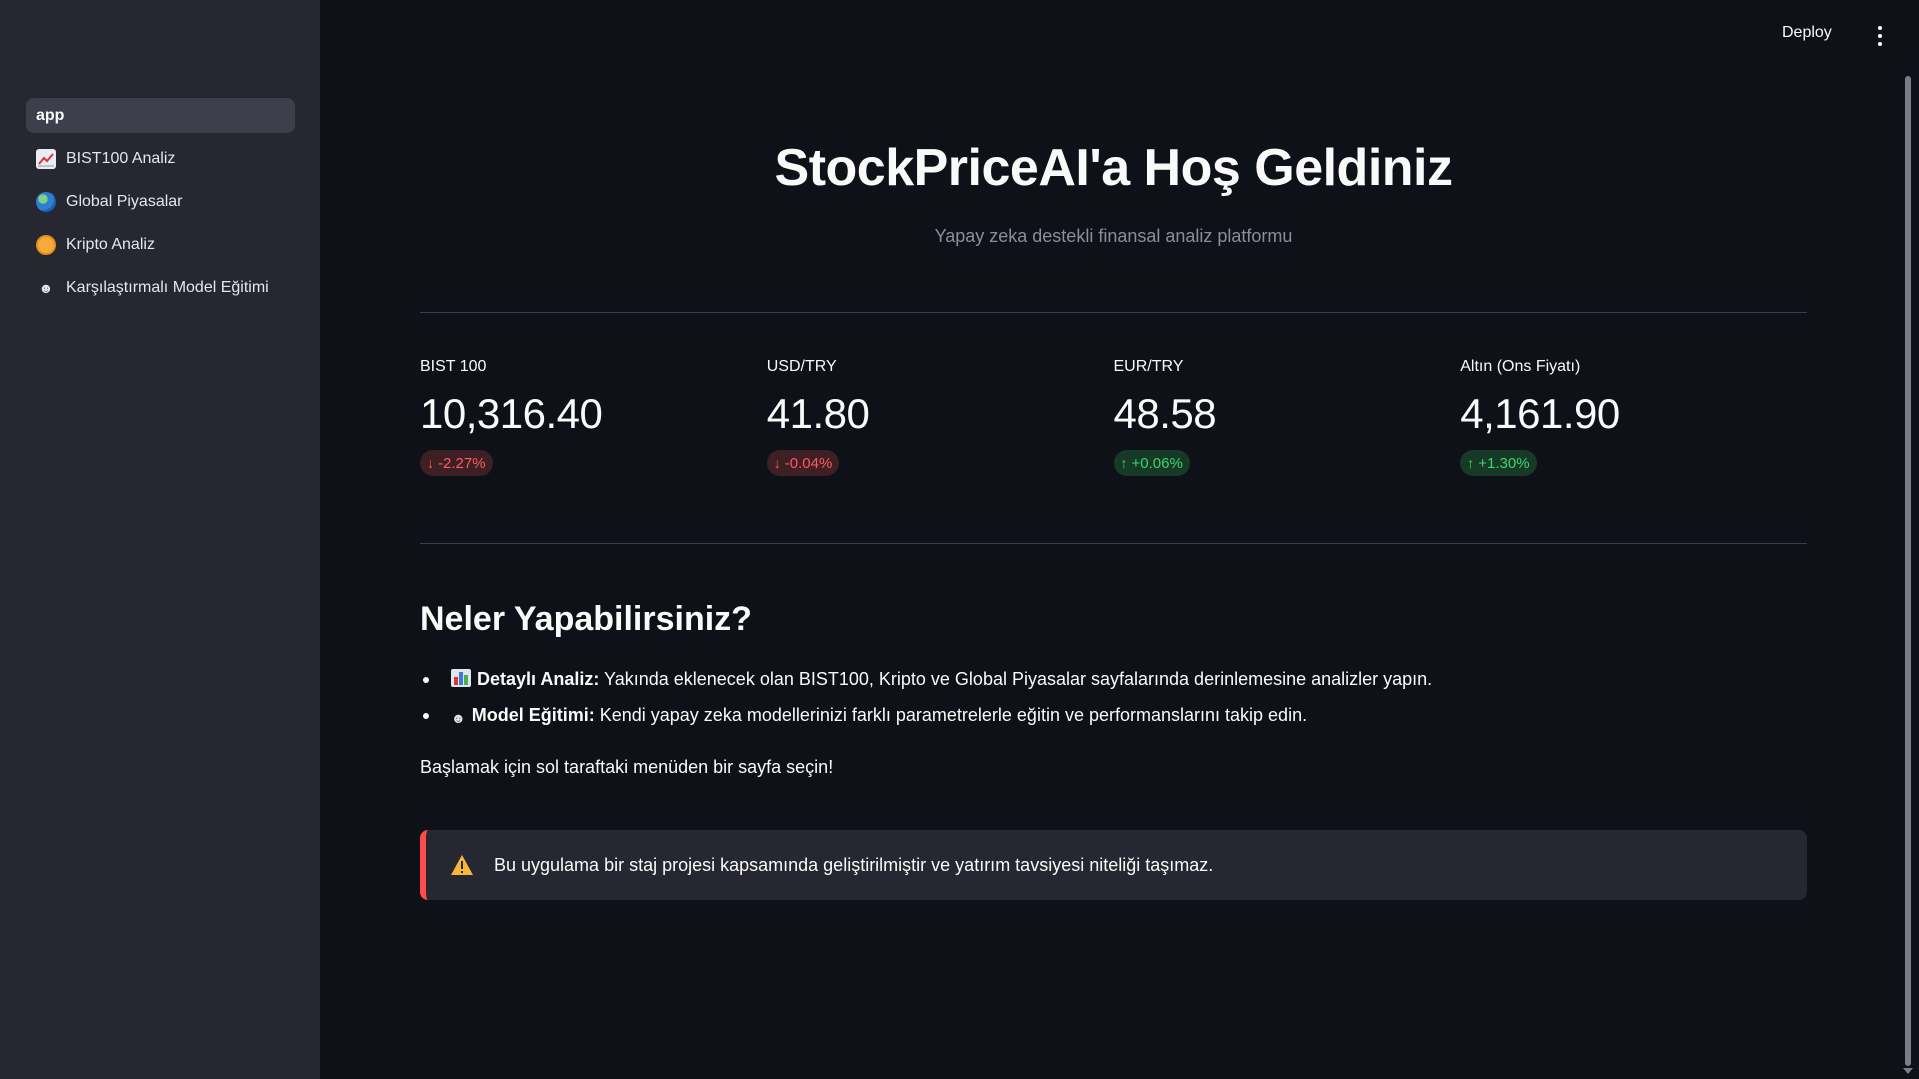 This screenshot has height=1079, width=1919. I want to click on scrollbar, so click(1908, 571).